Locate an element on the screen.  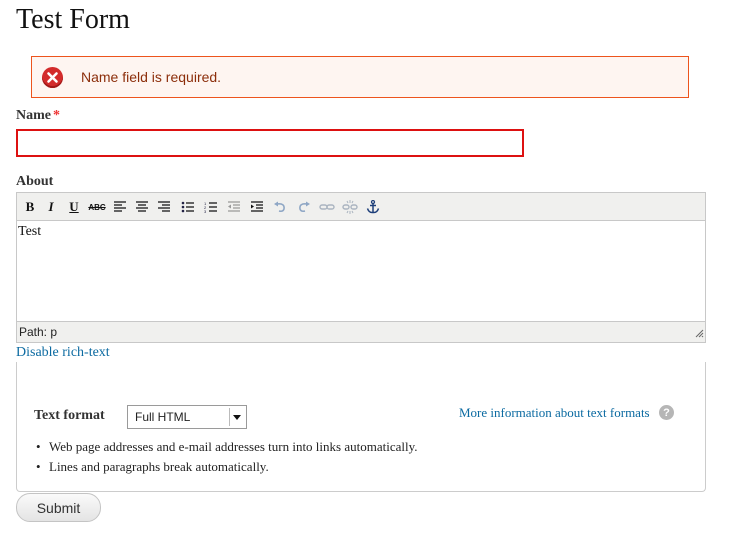
text-format-select: Full HTML is located at coordinates (187, 417).